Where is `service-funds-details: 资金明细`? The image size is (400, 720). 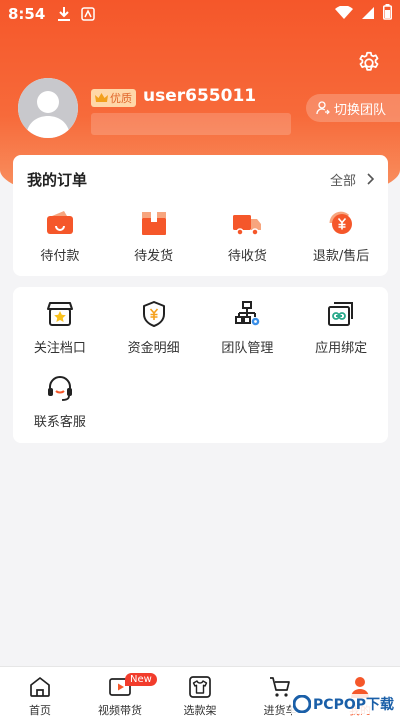 service-funds-details: 资金明细 is located at coordinates (154, 336).